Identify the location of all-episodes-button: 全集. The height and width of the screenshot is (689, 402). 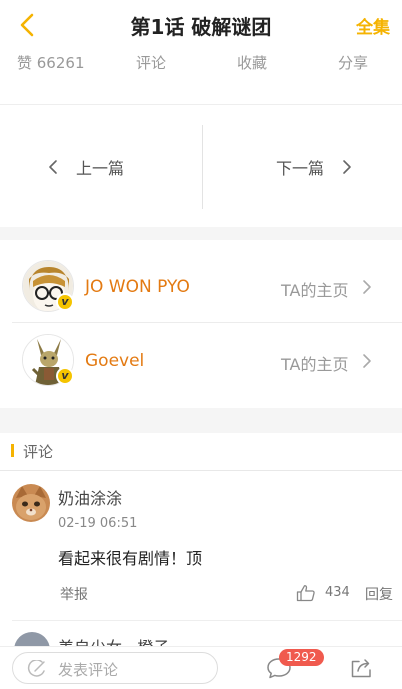
(373, 25).